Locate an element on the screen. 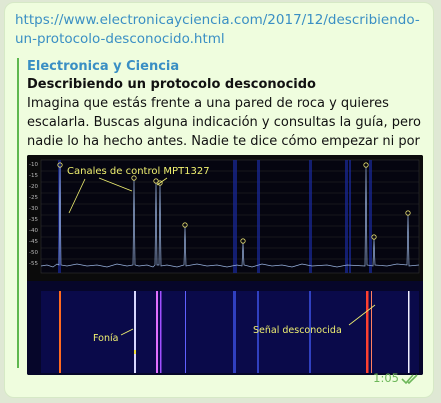 The width and height of the screenshot is (441, 403). unknown-signal-annotation: Señal desconocida is located at coordinates (297, 330).